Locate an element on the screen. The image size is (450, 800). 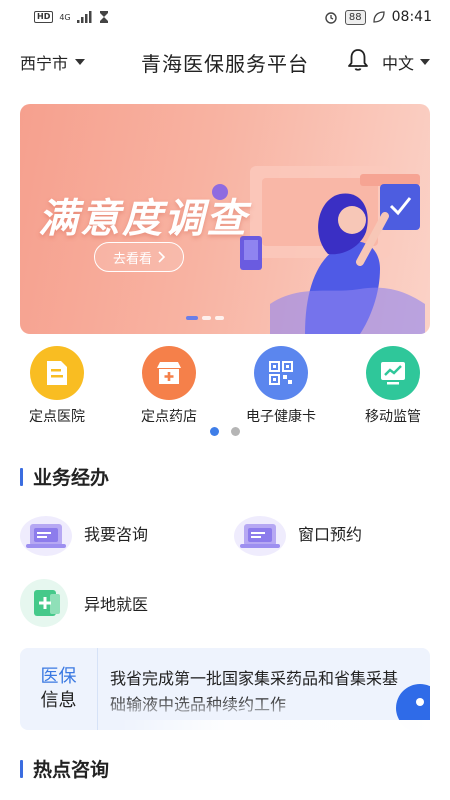
appointment-icon is located at coordinates (260, 536).